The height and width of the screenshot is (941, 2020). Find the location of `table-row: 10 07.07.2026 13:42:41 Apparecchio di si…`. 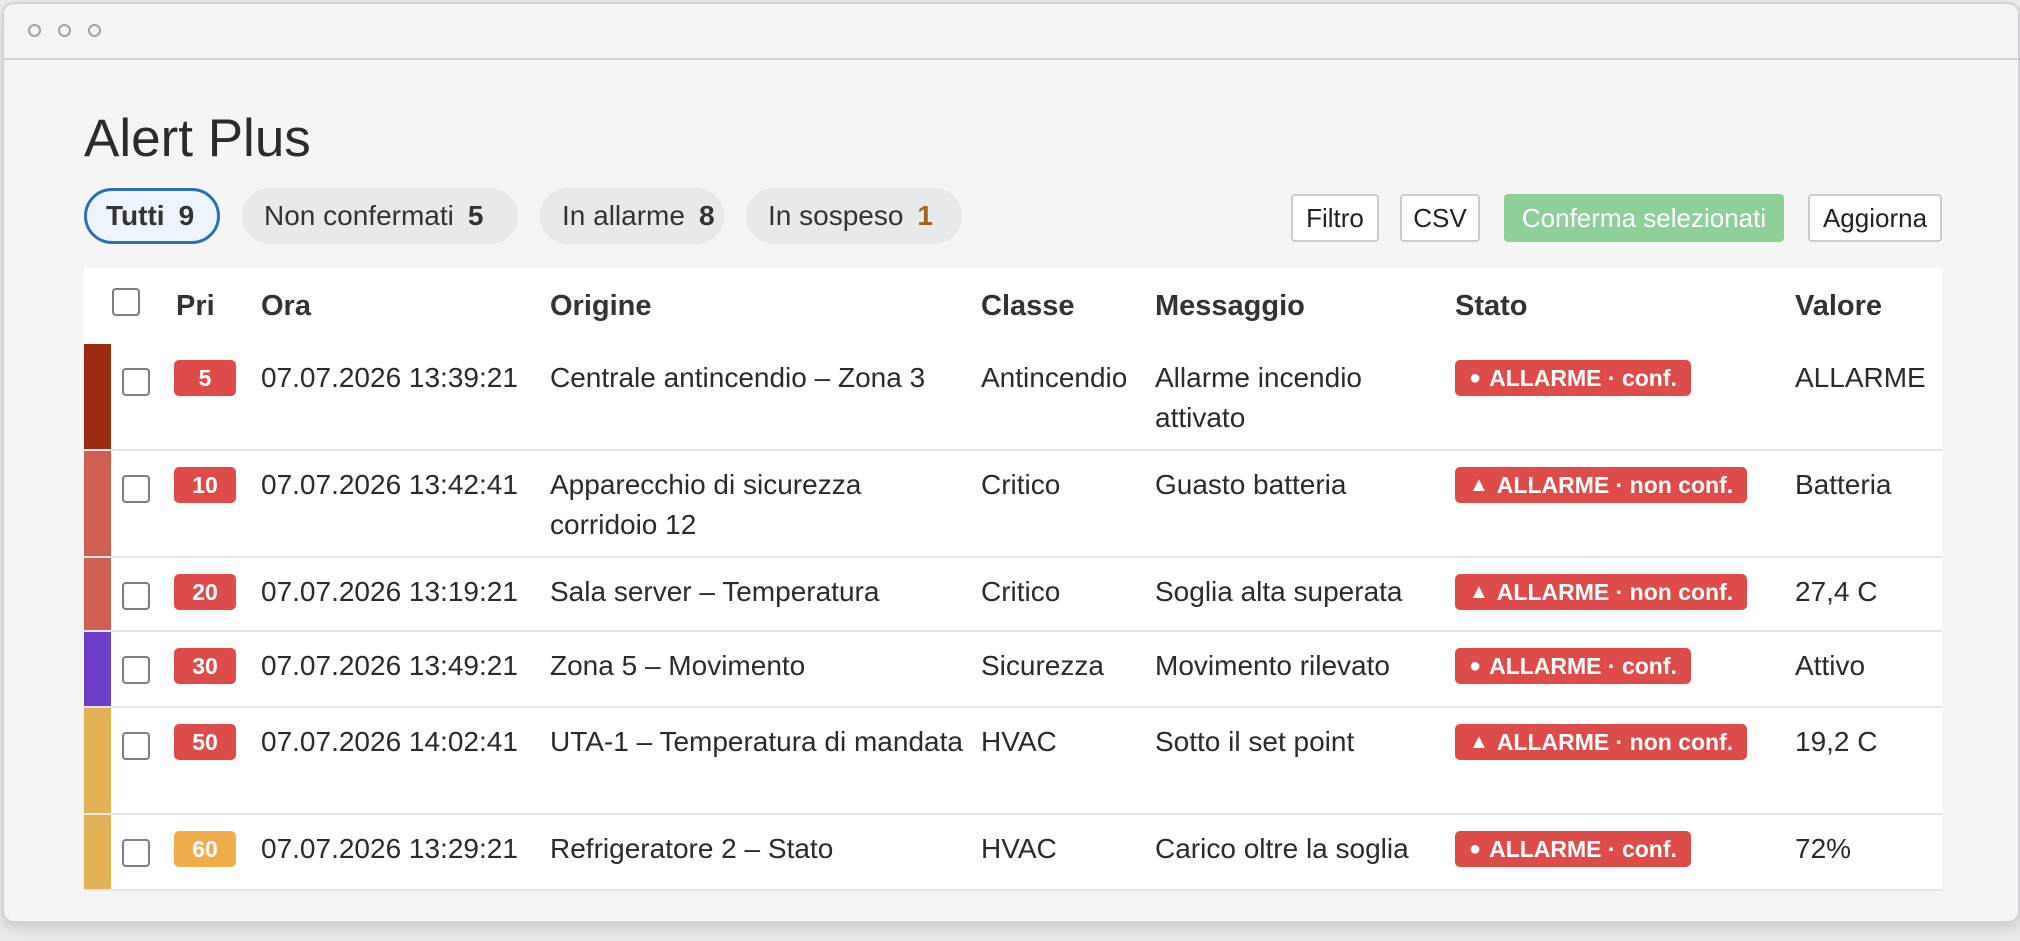

table-row: 10 07.07.2026 13:42:41 Apparecchio di si… is located at coordinates (1013, 504).